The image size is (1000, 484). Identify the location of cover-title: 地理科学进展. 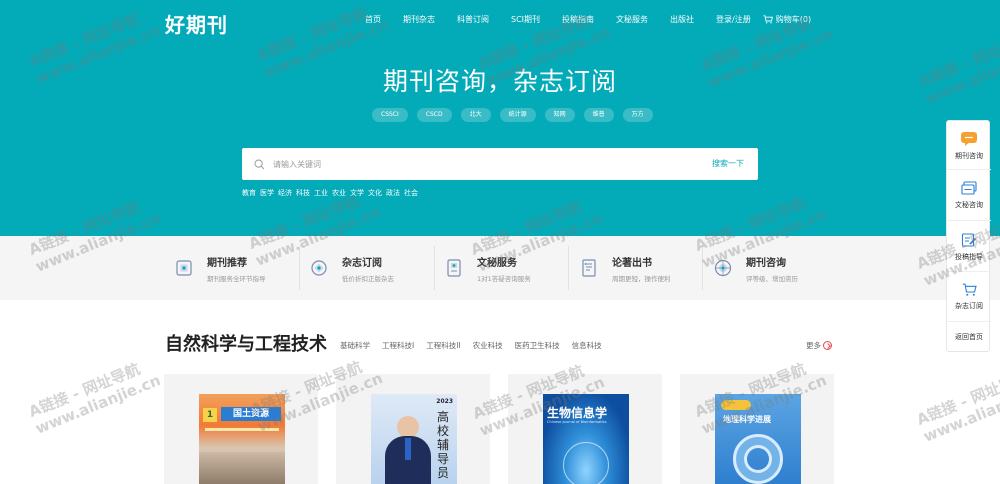
(747, 419).